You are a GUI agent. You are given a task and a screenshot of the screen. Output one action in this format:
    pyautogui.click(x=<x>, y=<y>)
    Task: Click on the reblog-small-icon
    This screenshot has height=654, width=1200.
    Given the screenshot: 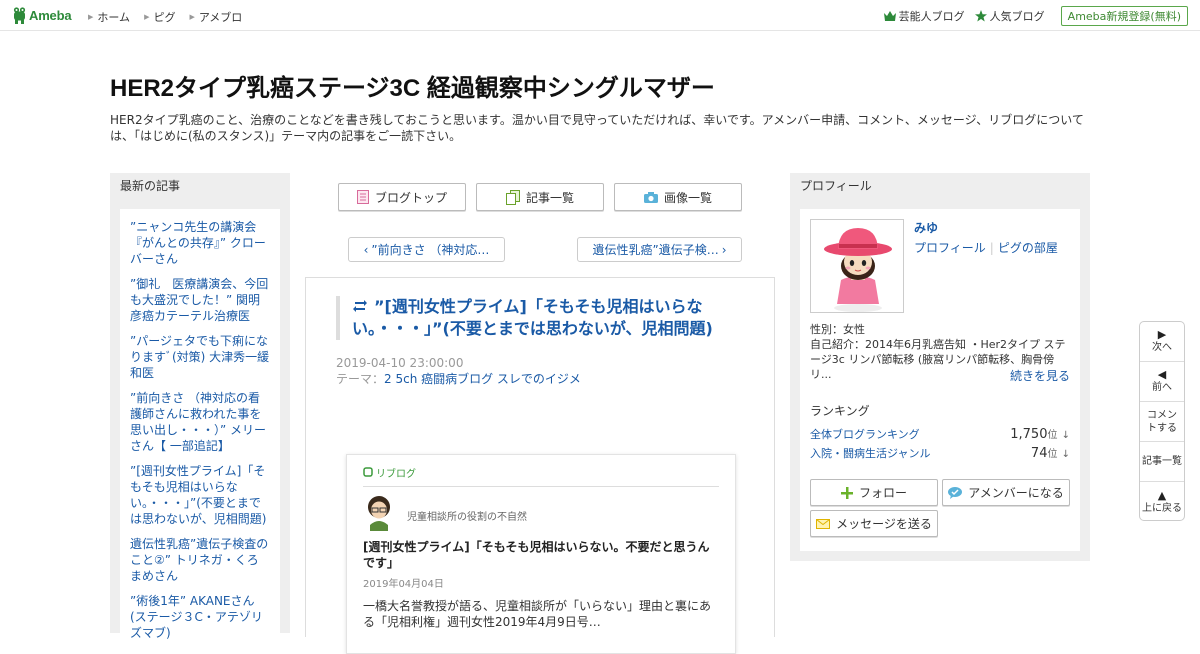 What is the action you would take?
    pyautogui.click(x=368, y=472)
    